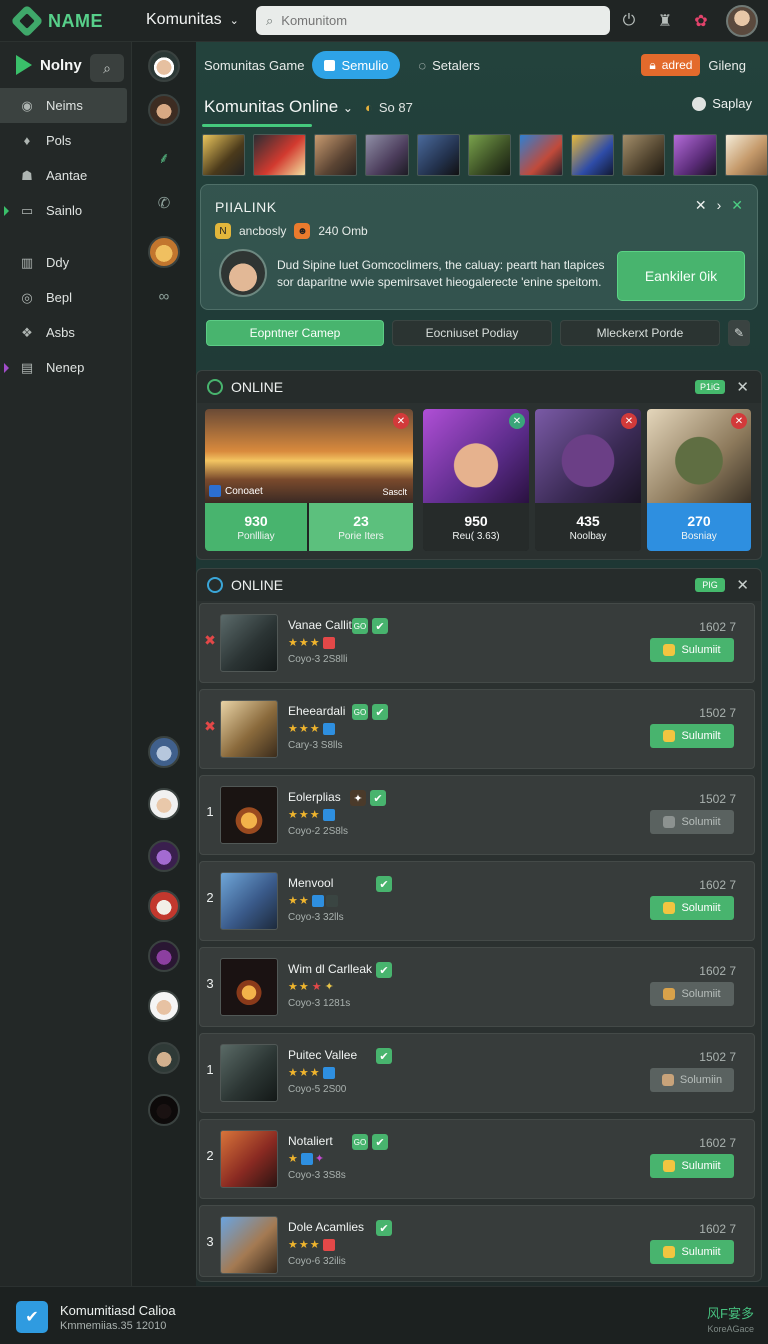  Describe the element at coordinates (192, 20) in the screenshot. I see `workspace-selector: Komunitas ⌄` at that location.